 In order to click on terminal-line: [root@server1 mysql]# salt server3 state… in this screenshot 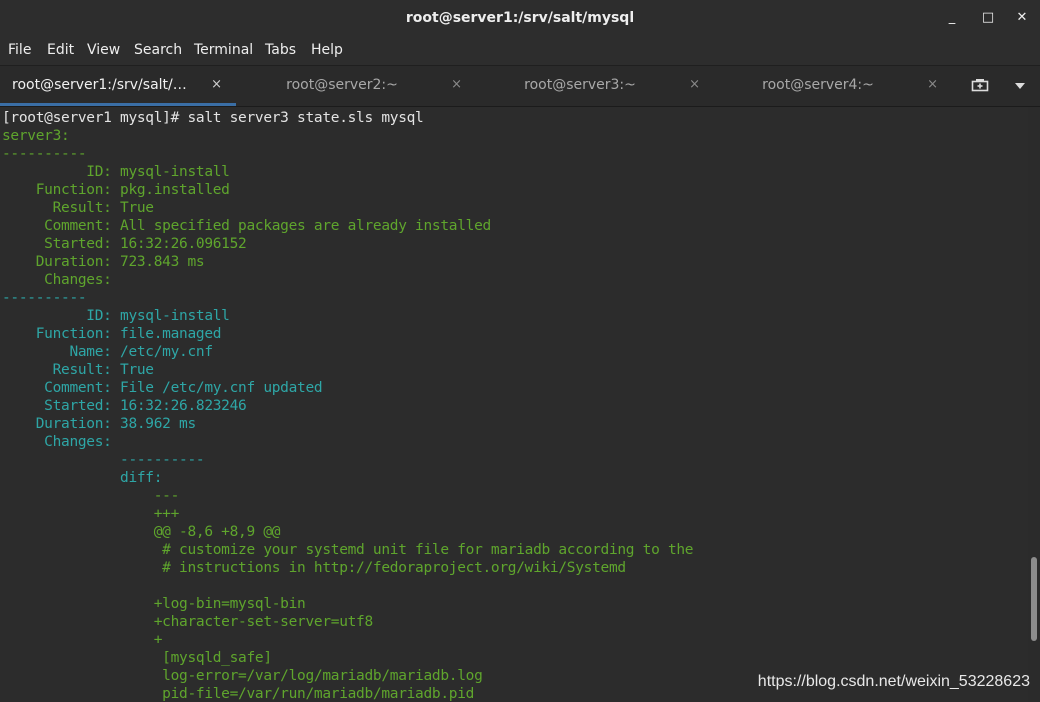, I will do `click(213, 118)`.